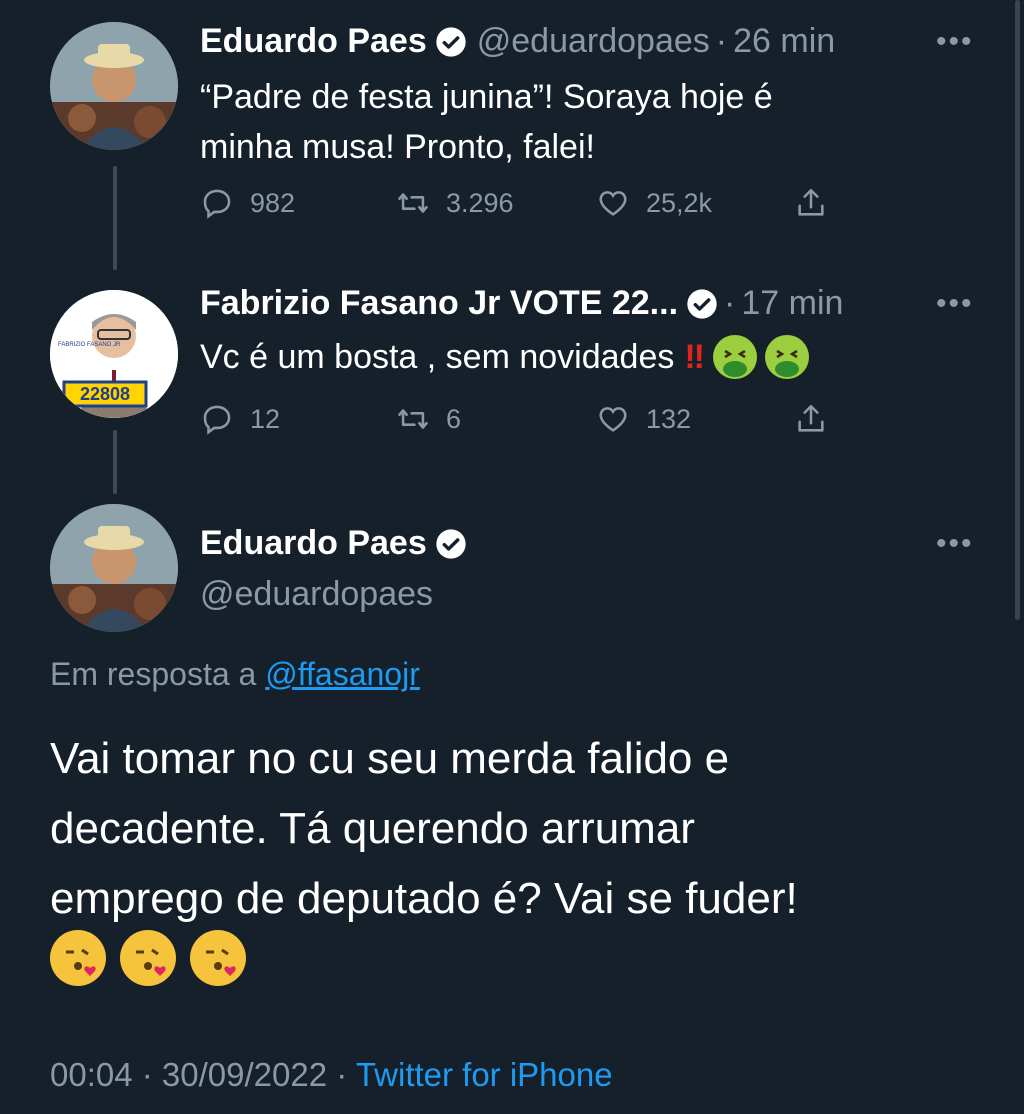 The image size is (1024, 1114). What do you see at coordinates (437, 357) in the screenshot?
I see `tweet-text-line: Vc é um bosta , sem novidades` at bounding box center [437, 357].